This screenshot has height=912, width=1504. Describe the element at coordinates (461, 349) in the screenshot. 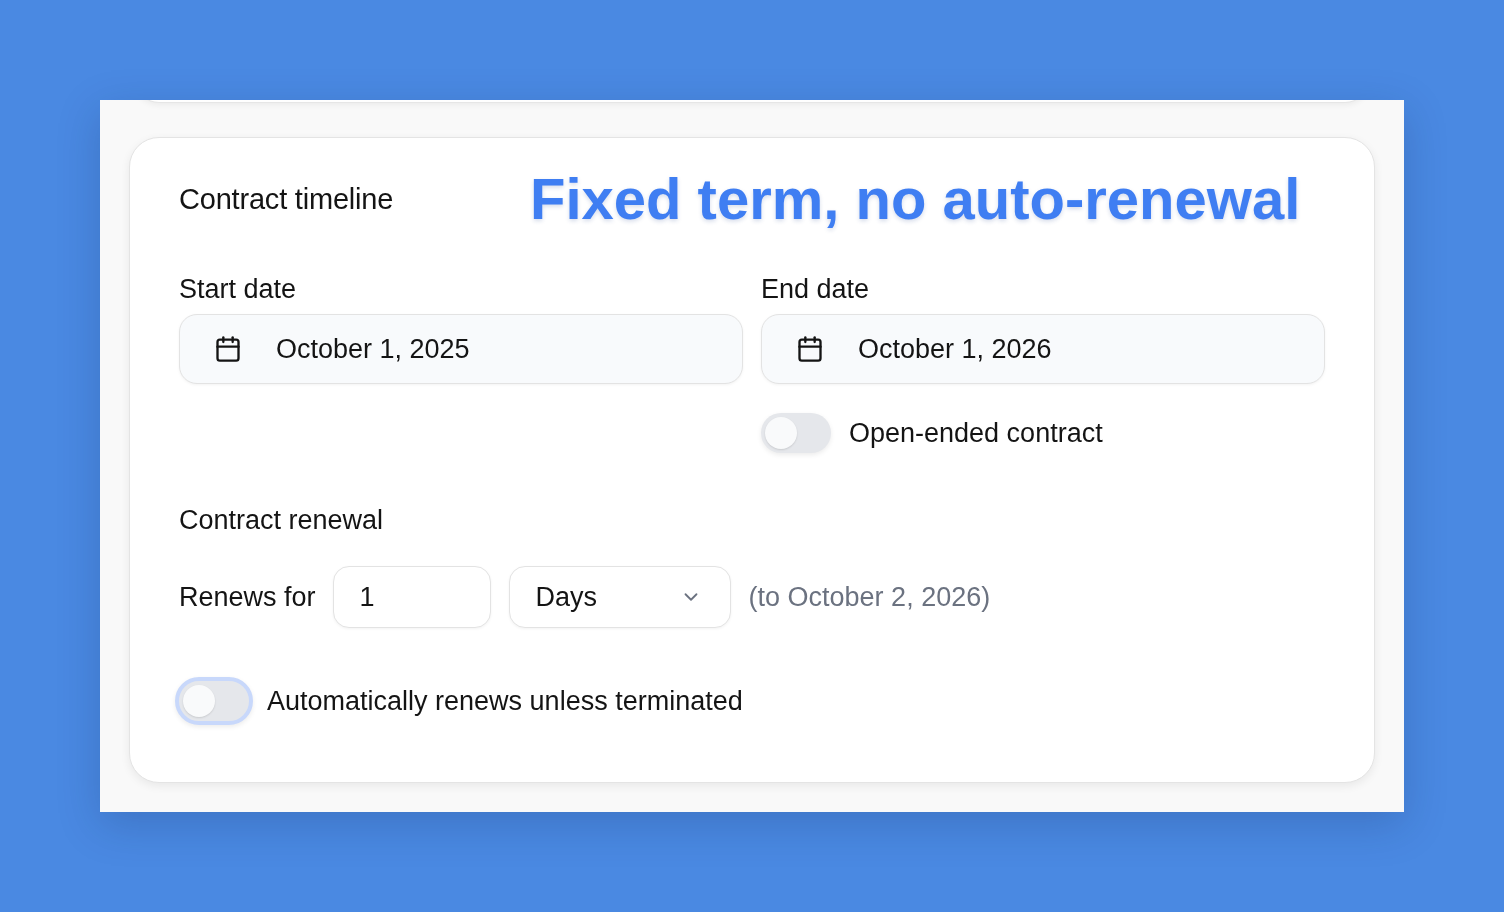

I see `date-field: October 1, 2025` at that location.